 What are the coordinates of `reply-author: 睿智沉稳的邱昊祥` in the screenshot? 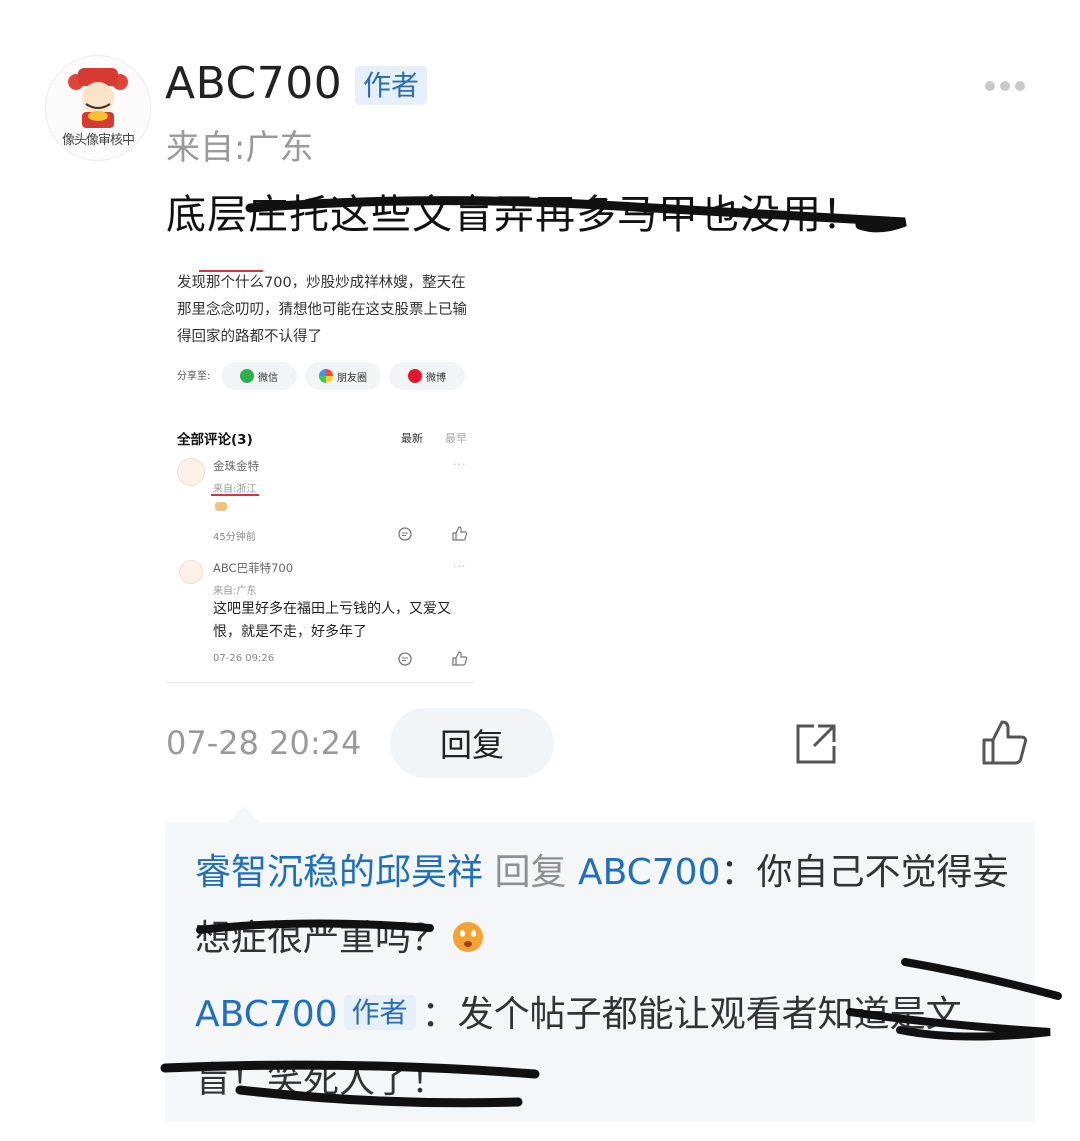 It's located at (339, 872).